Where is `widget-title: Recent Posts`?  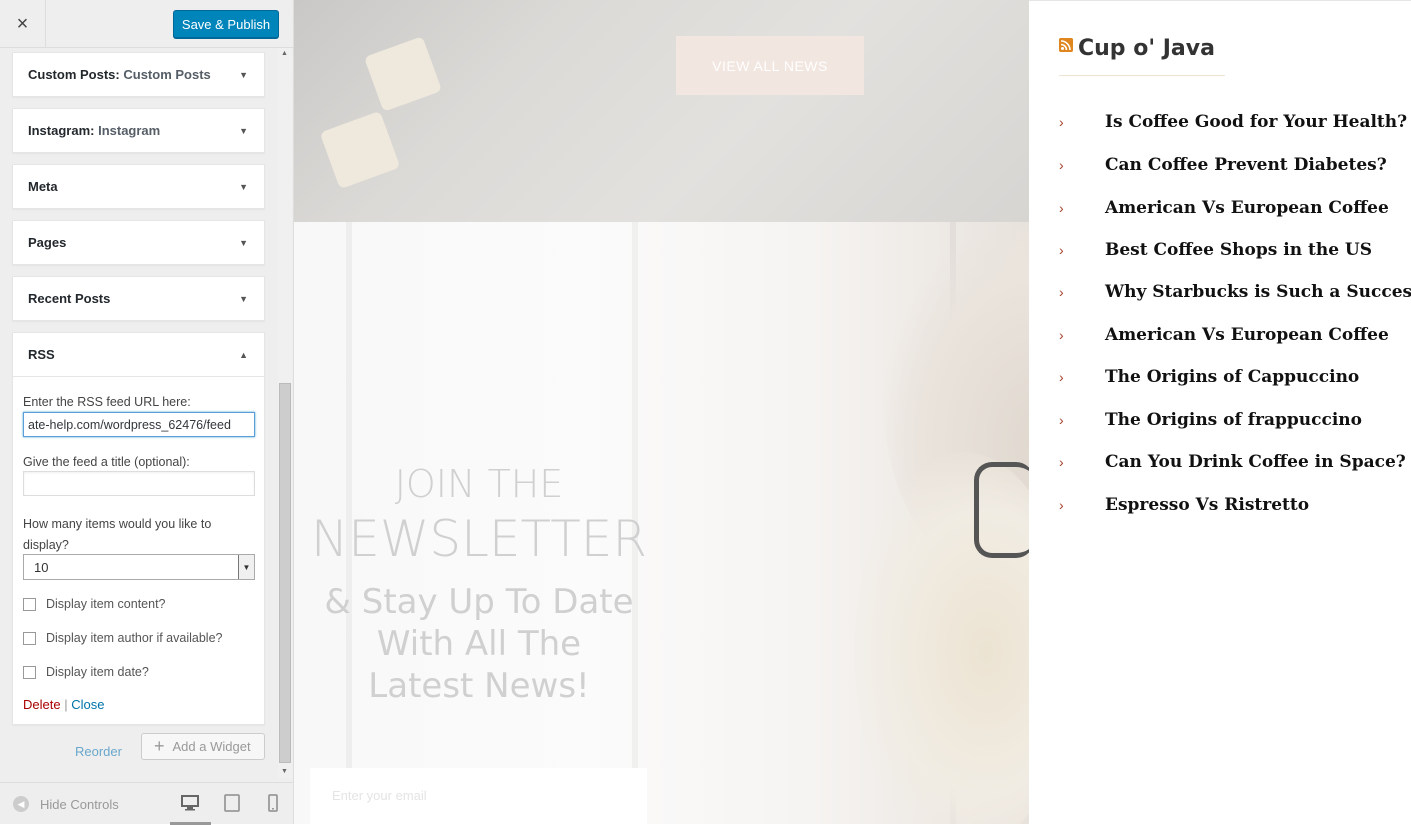 widget-title: Recent Posts is located at coordinates (69, 298).